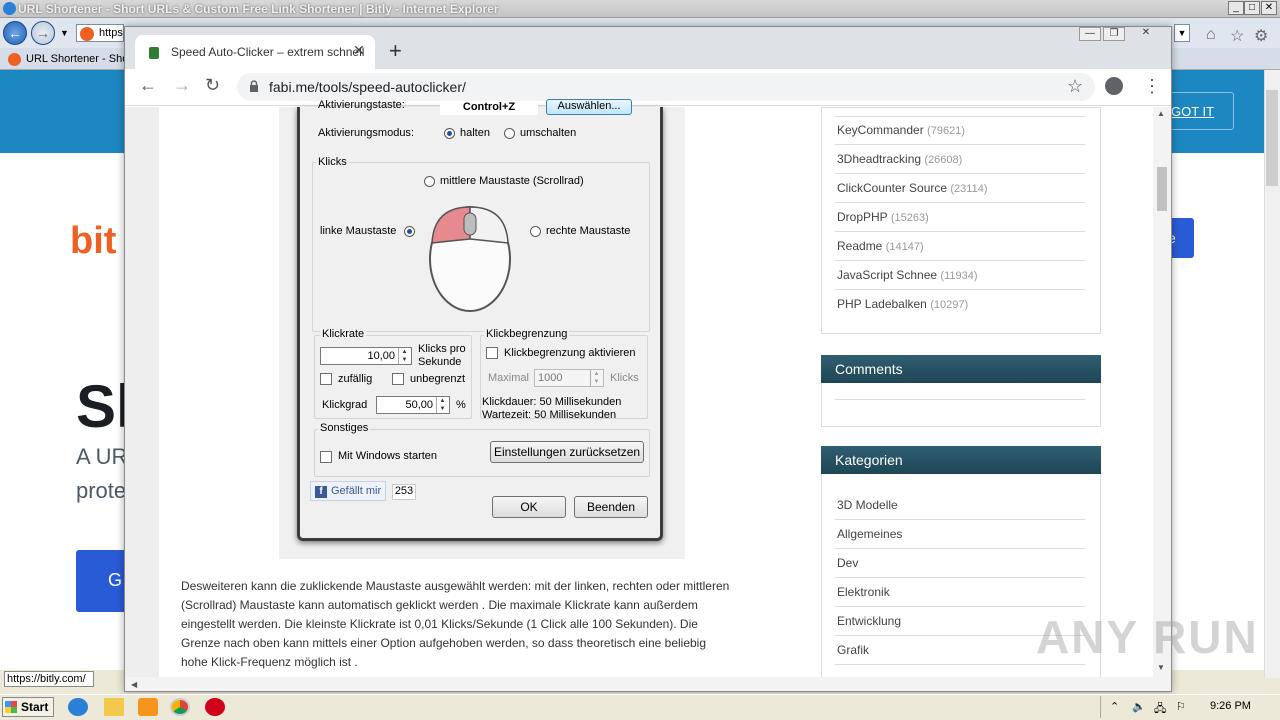 The height and width of the screenshot is (720, 1280). Describe the element at coordinates (114, 707) in the screenshot. I see `explorer-taskbar-icon` at that location.